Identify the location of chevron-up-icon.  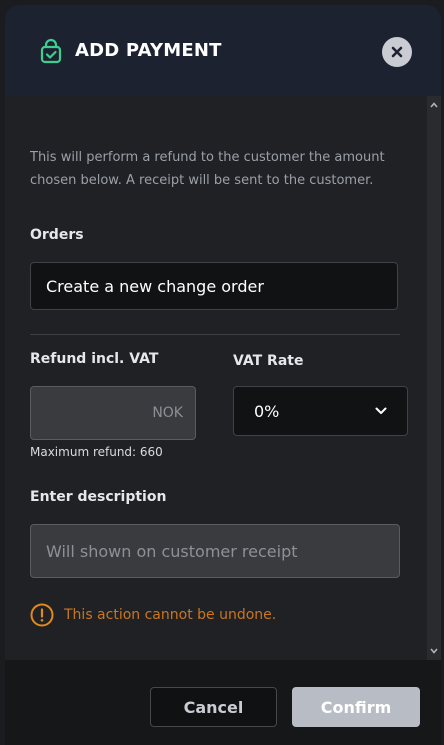
(434, 105).